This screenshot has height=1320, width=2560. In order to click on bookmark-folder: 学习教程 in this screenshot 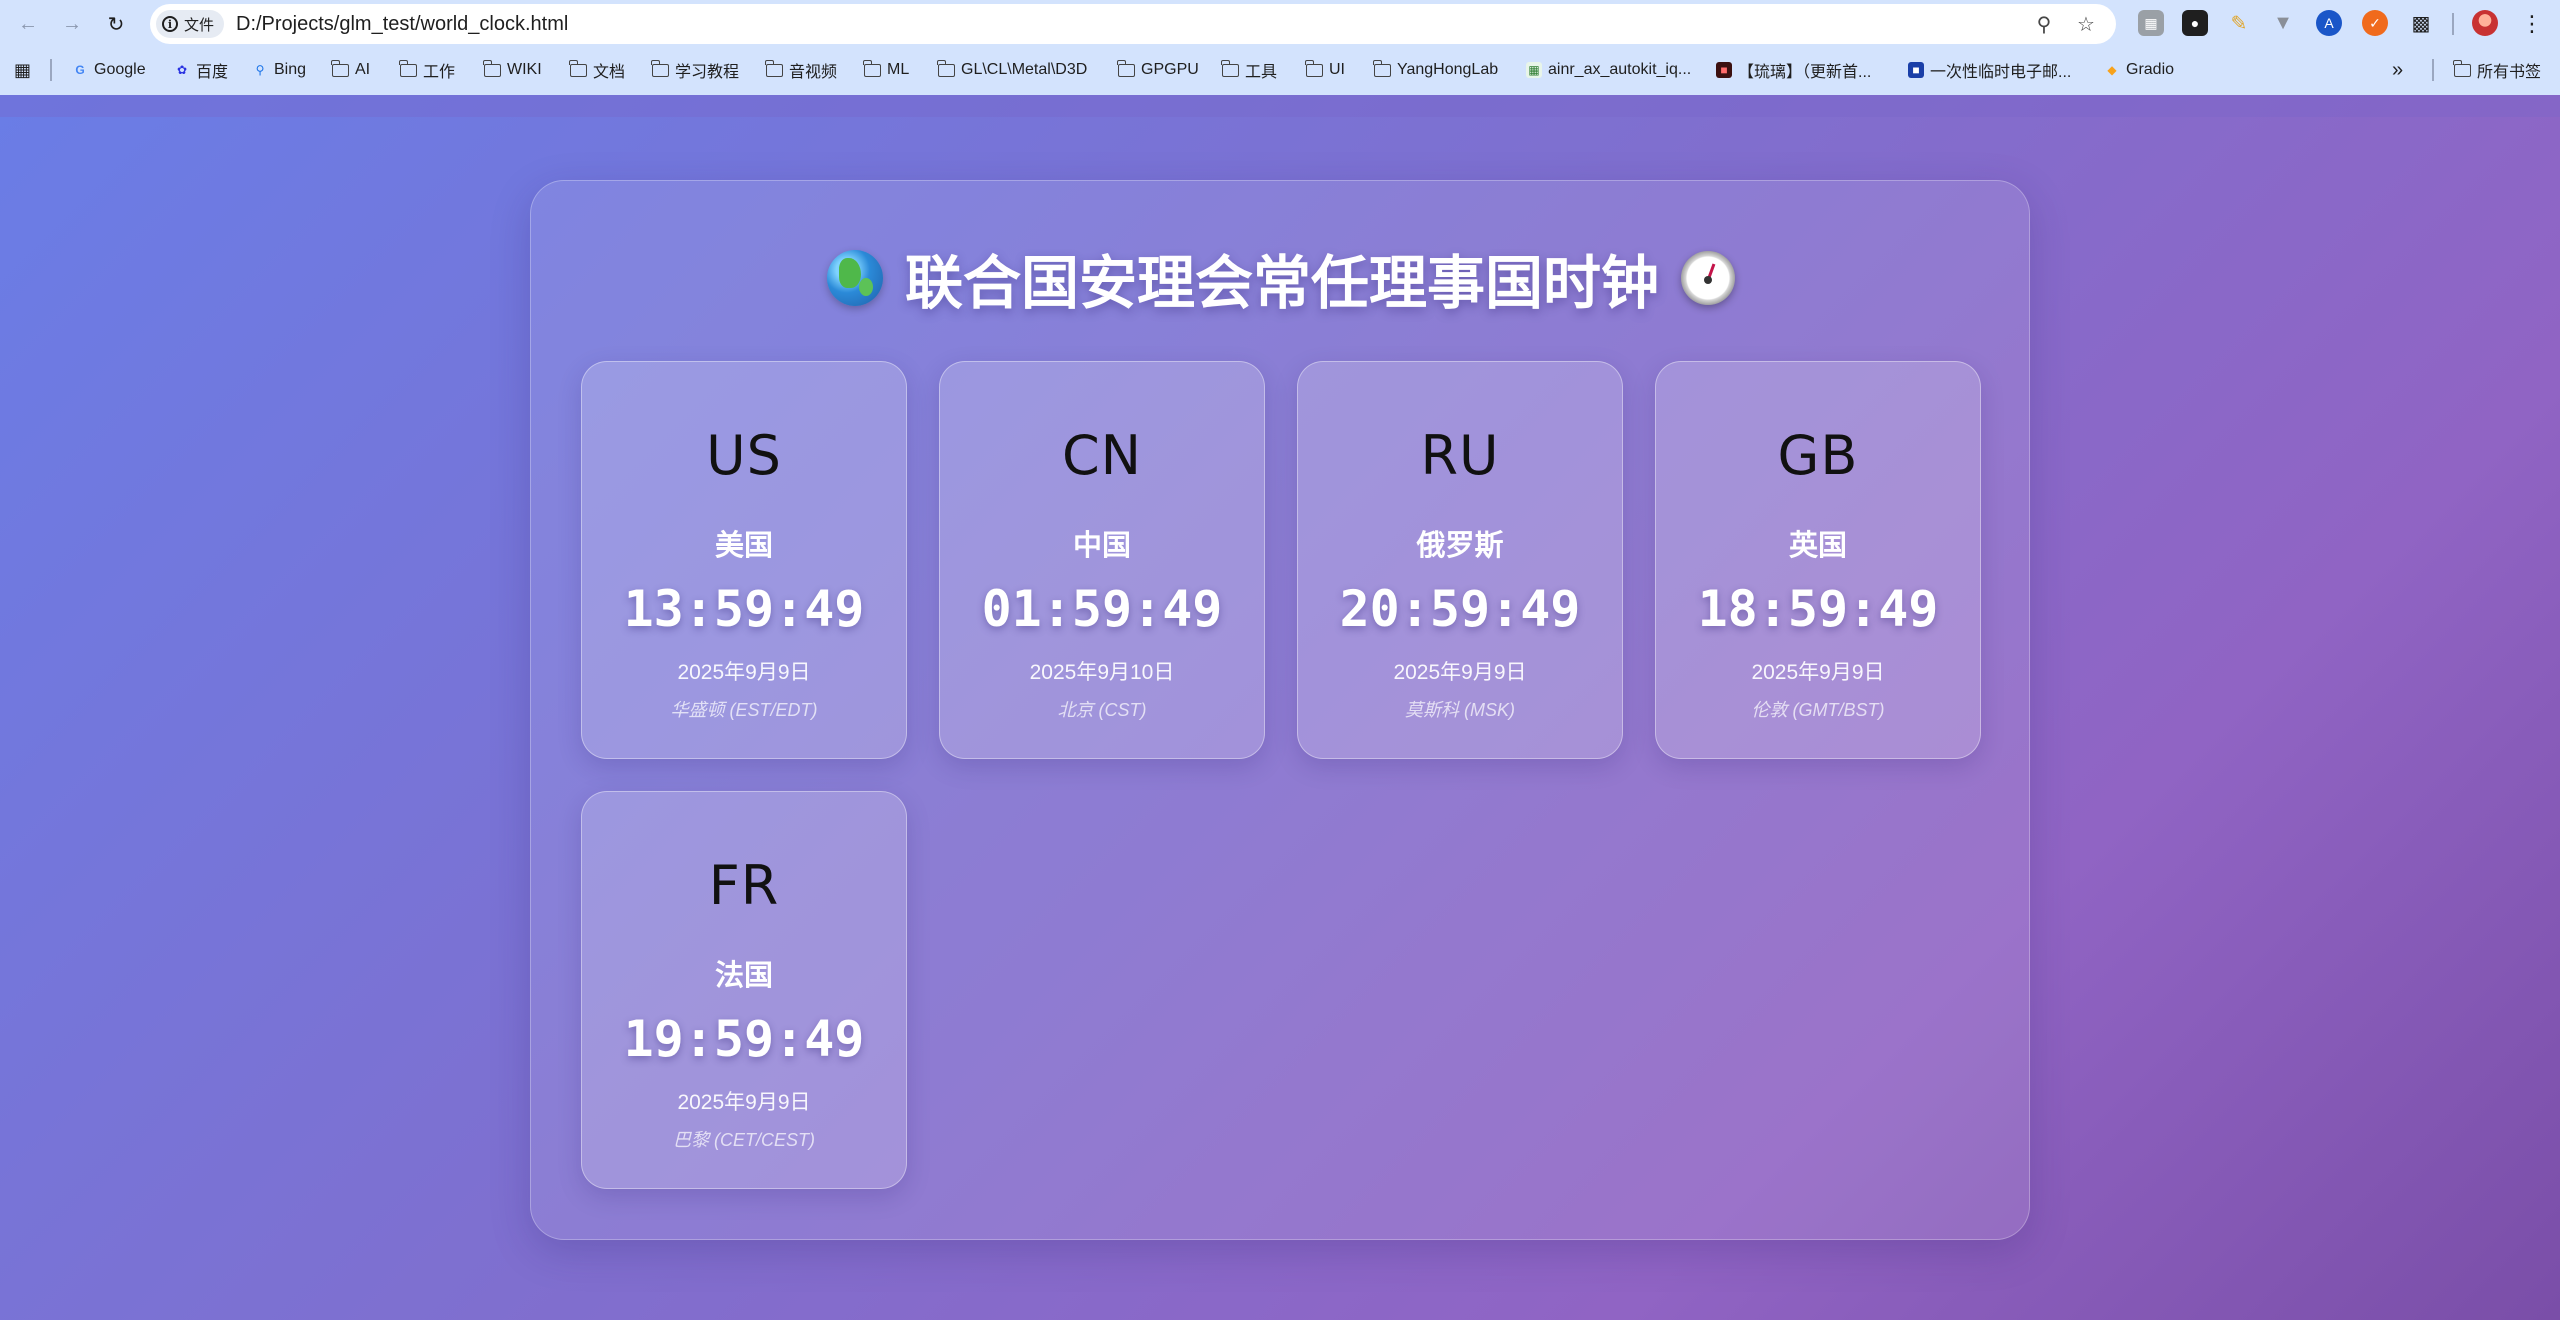, I will do `click(695, 70)`.